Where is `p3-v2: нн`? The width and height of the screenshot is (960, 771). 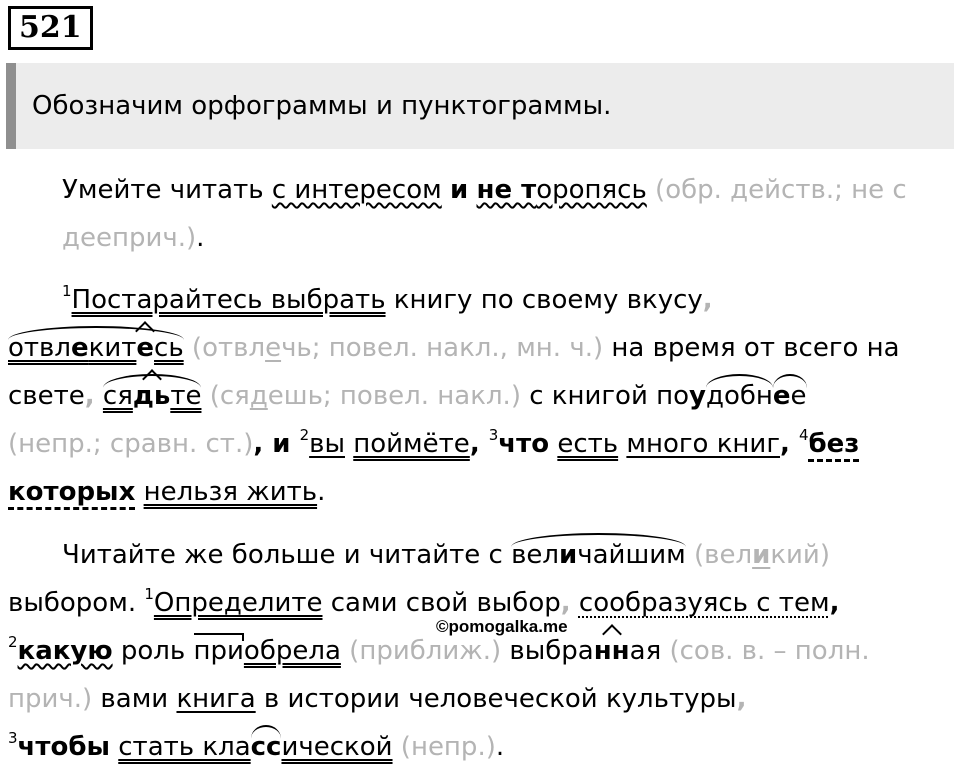 p3-v2: нн is located at coordinates (612, 651).